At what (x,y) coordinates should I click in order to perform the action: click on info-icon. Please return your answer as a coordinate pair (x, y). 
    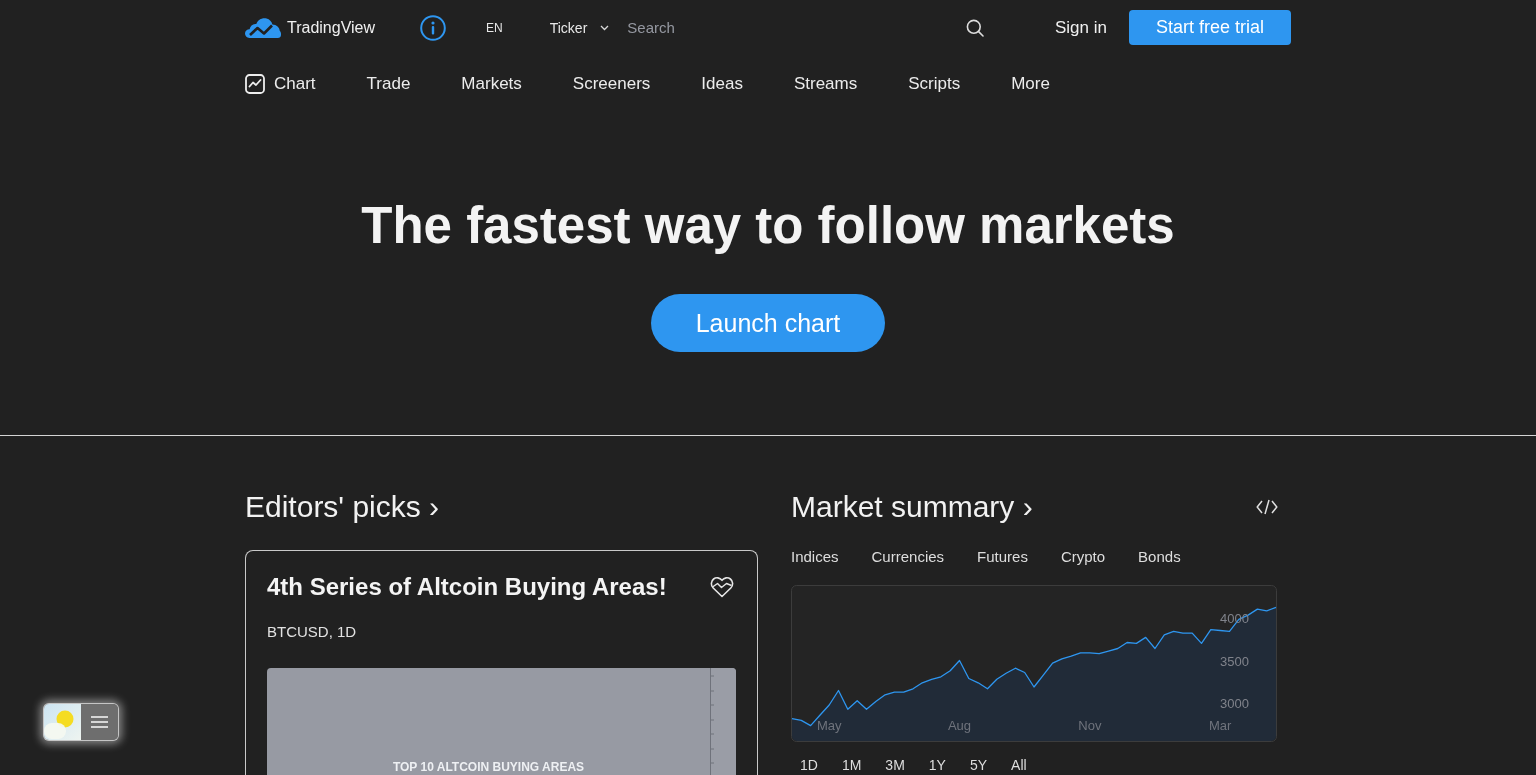
    Looking at the image, I should click on (433, 27).